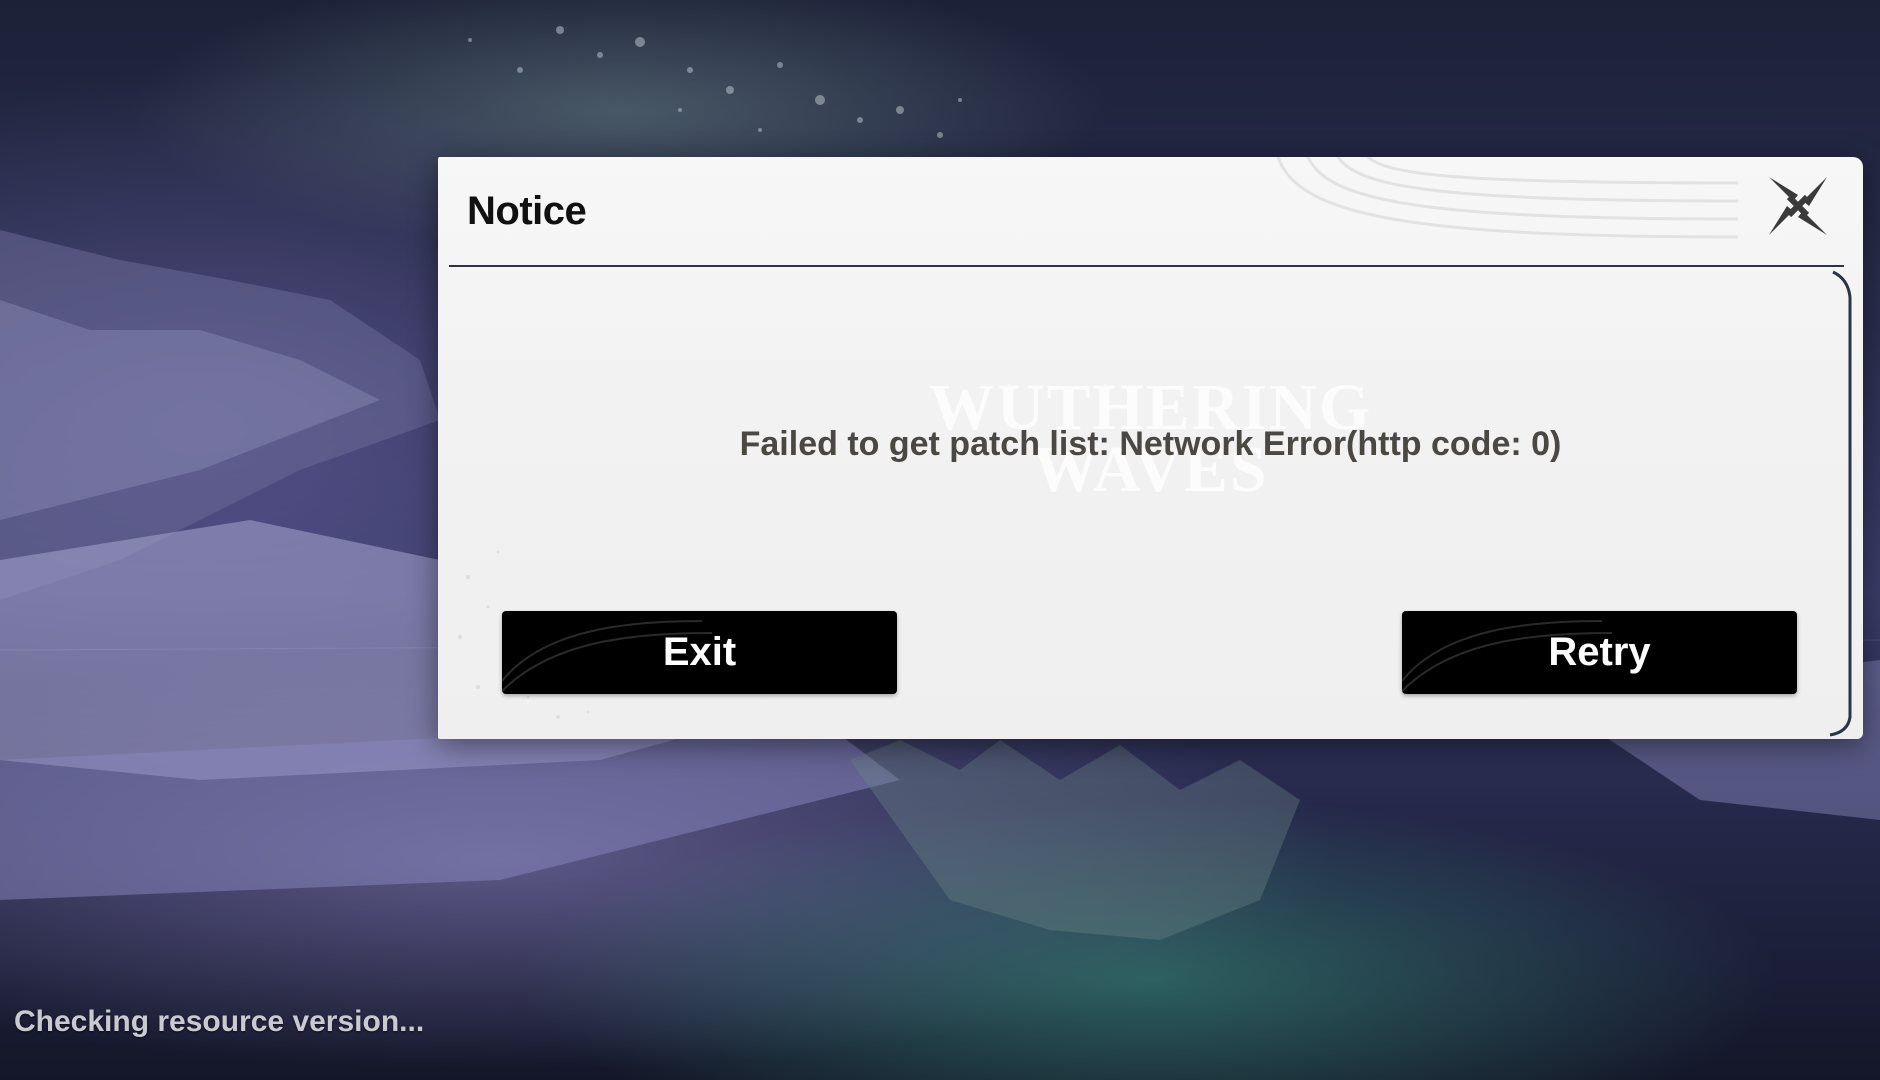  I want to click on exit-button-label: Exit, so click(699, 652).